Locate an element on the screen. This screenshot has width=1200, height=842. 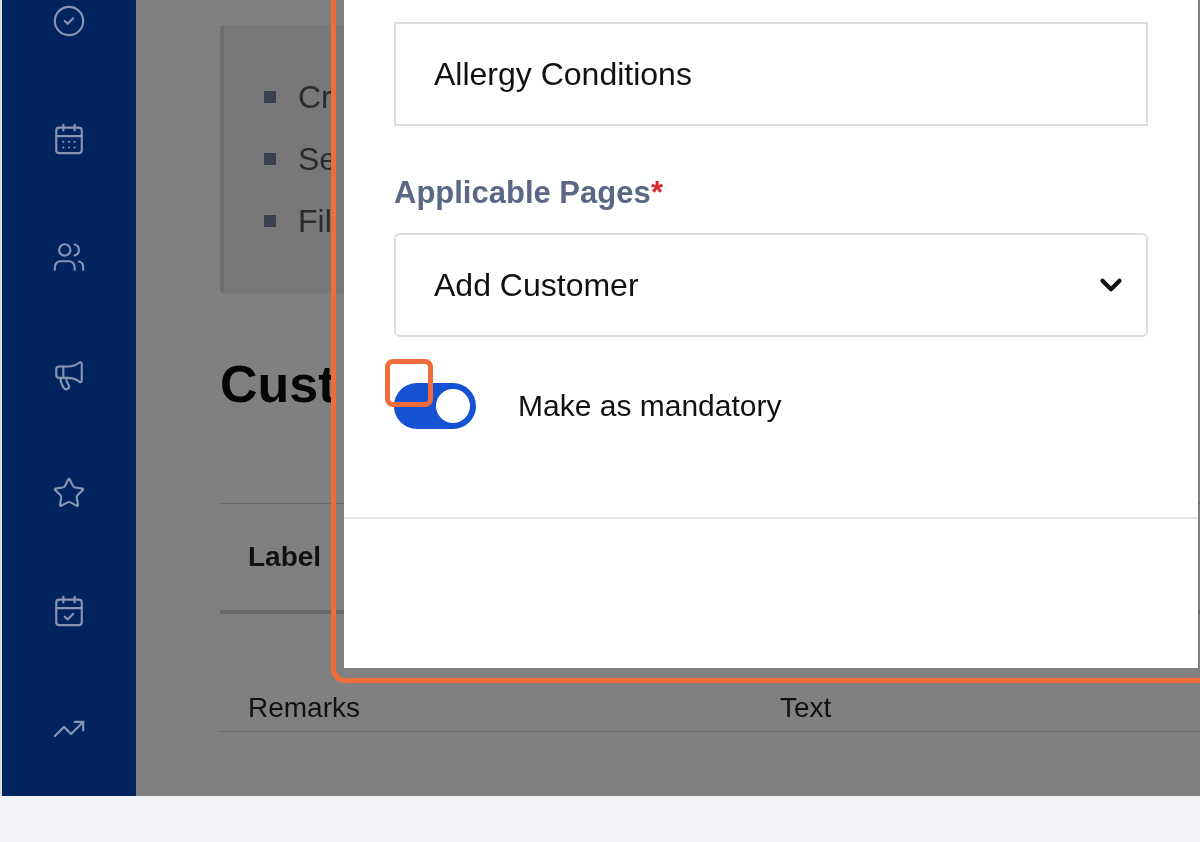
table-cell-text: Text is located at coordinates (806, 708).